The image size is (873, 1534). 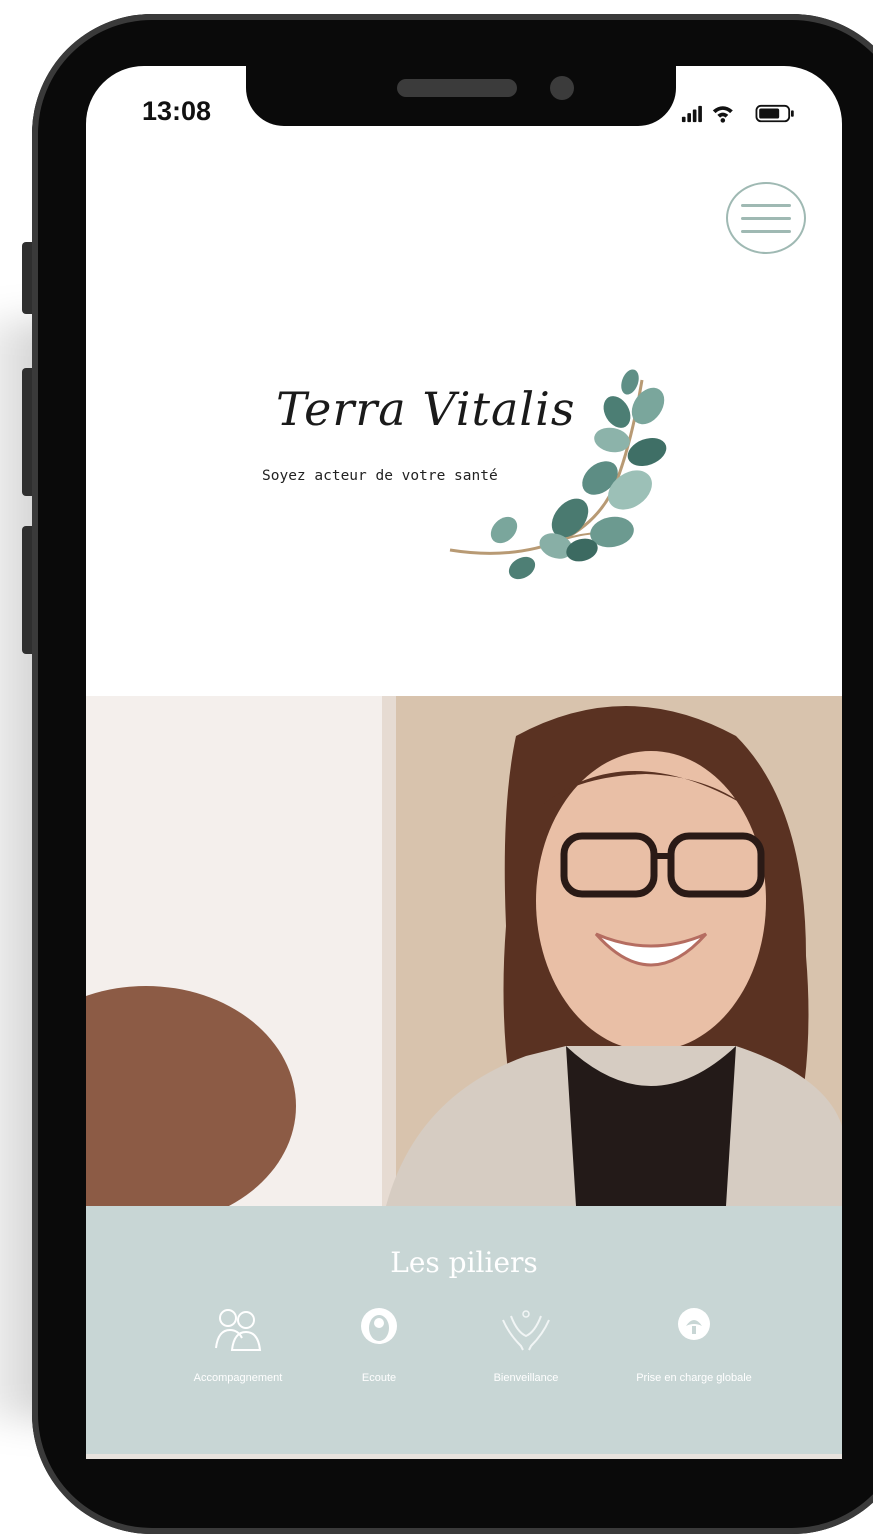 I want to click on holistic-care-icon, so click(x=694, y=1324).